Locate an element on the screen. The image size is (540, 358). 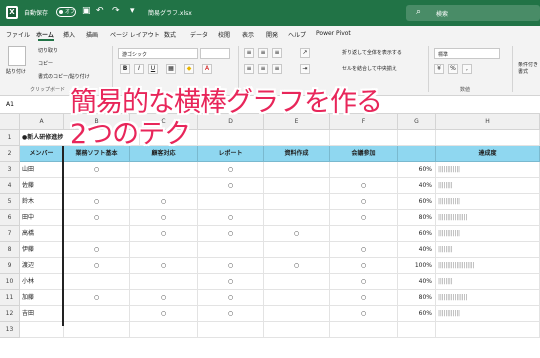
row-header-9: 9 is located at coordinates (10, 266).